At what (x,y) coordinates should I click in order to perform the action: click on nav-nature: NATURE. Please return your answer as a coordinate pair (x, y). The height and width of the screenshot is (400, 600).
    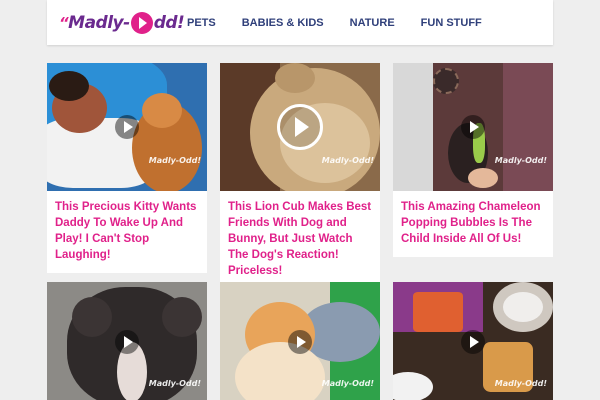
    Looking at the image, I should click on (372, 23).